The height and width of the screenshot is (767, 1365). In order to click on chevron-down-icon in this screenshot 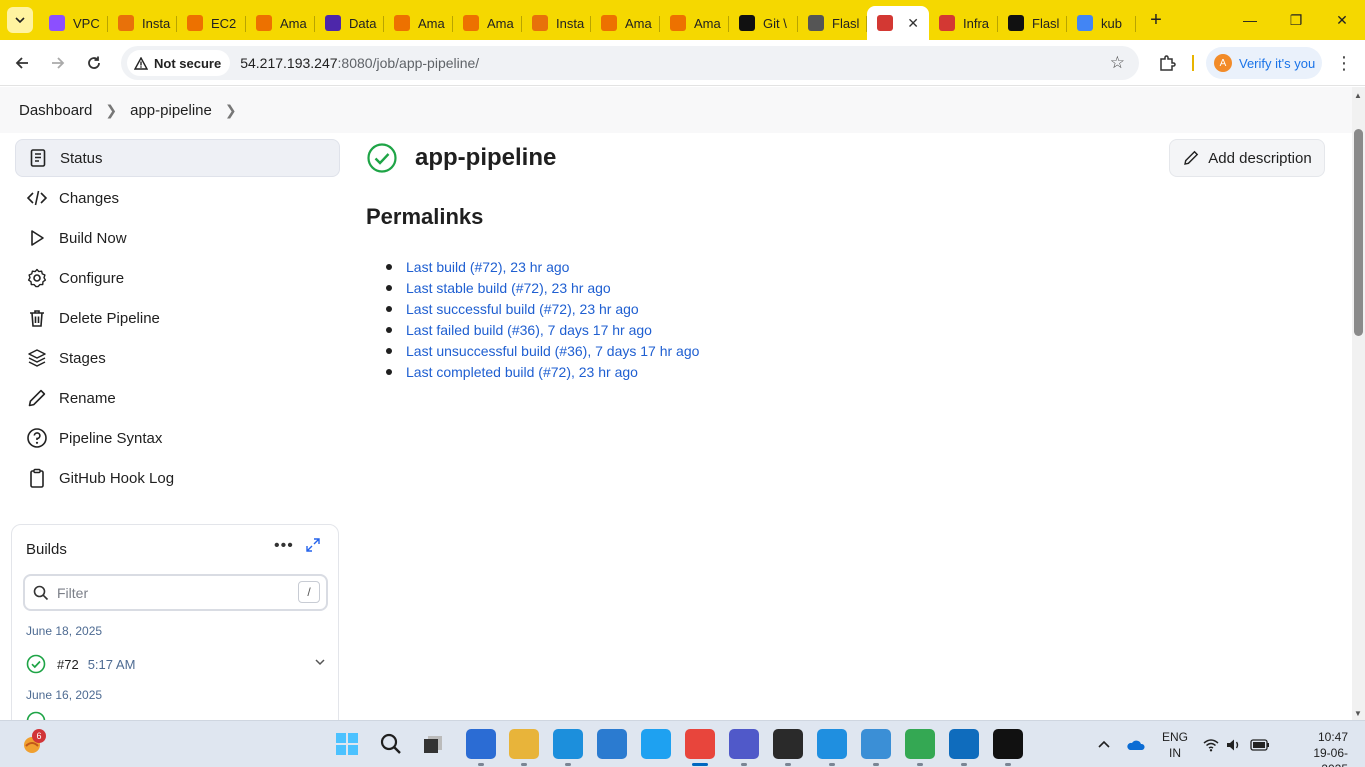, I will do `click(320, 663)`.